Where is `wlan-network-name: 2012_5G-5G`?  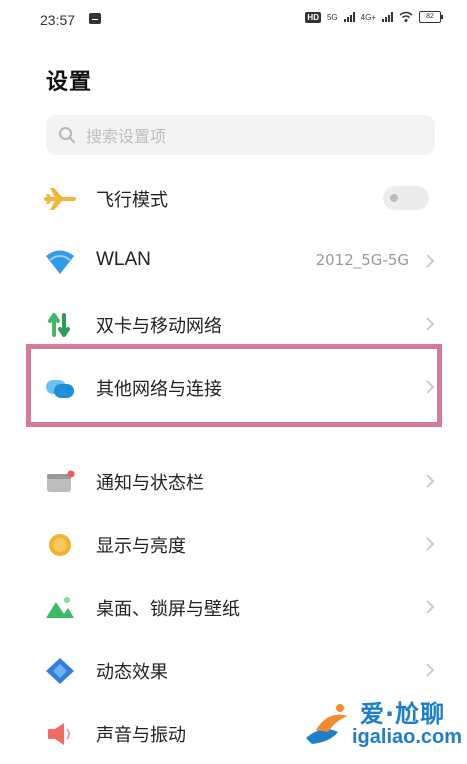 wlan-network-name: 2012_5G-5G is located at coordinates (362, 260).